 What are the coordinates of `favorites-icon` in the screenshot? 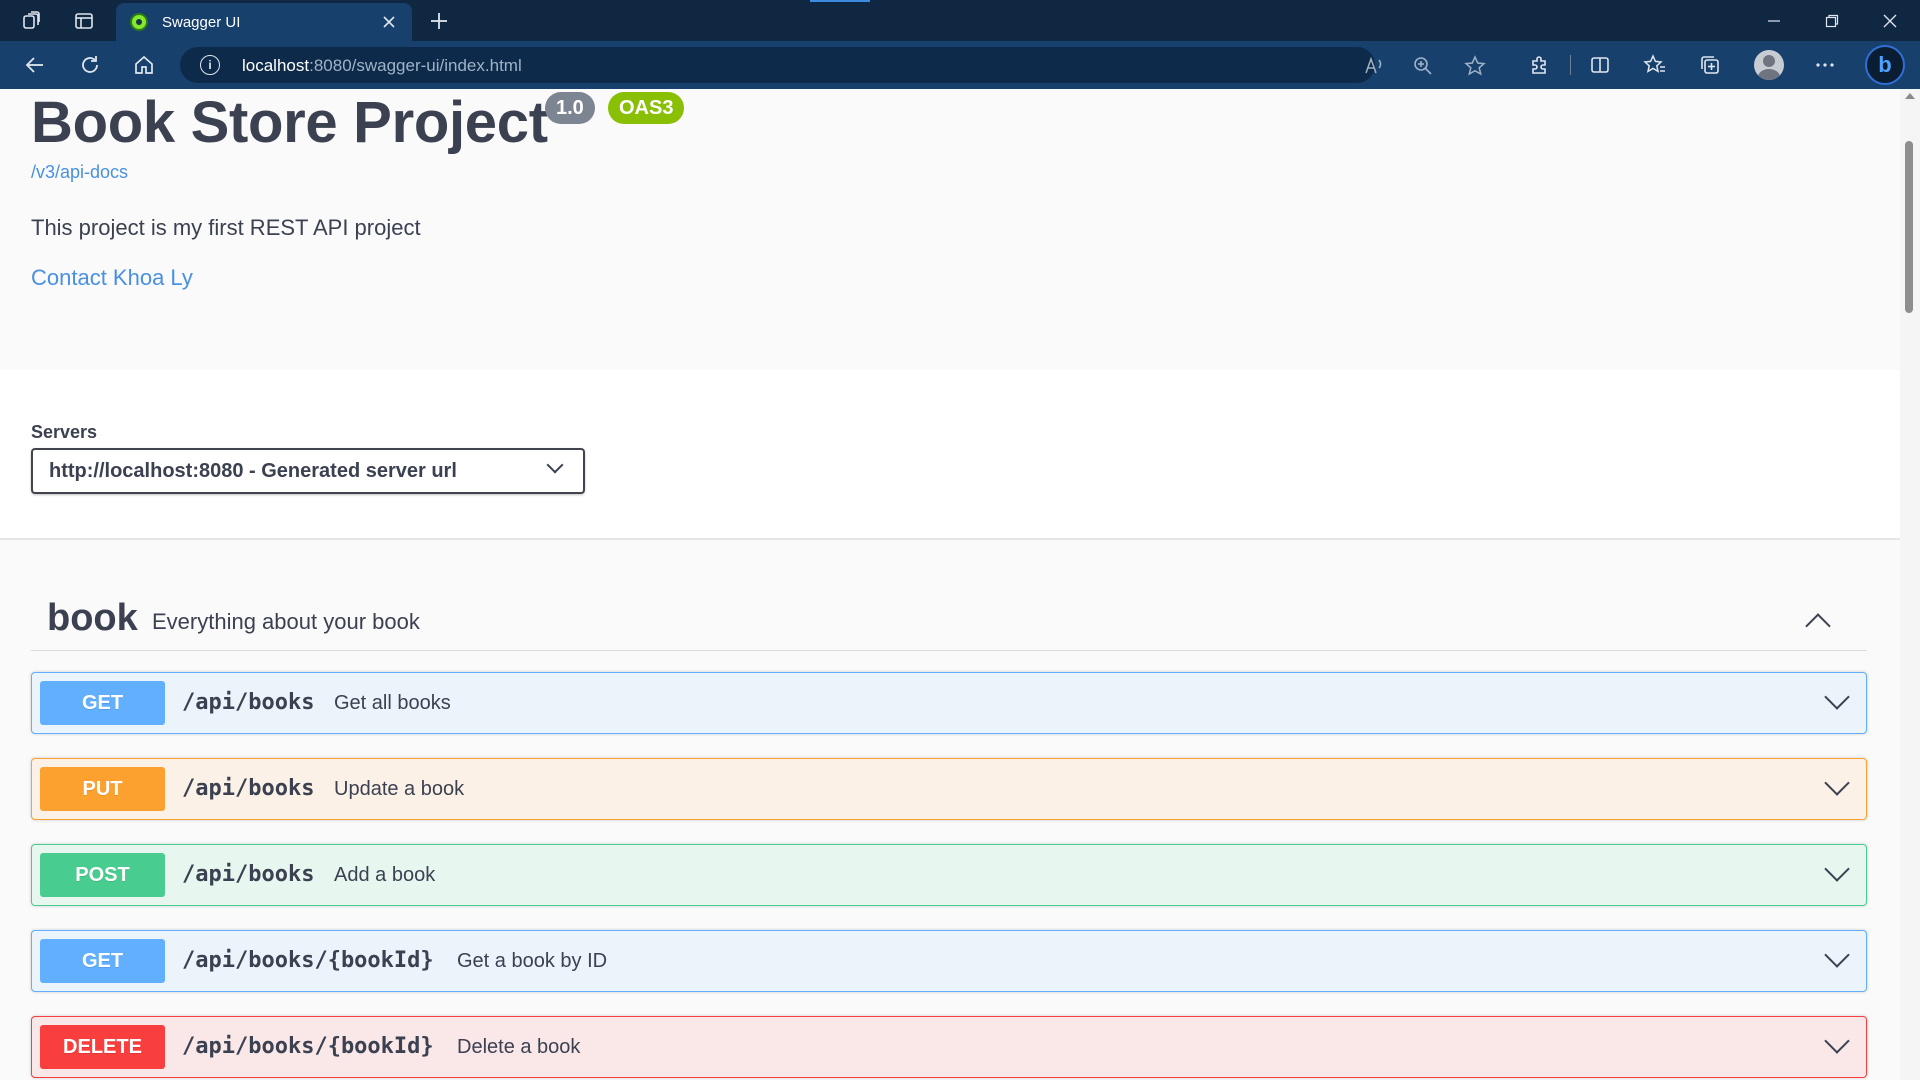 It's located at (1655, 65).